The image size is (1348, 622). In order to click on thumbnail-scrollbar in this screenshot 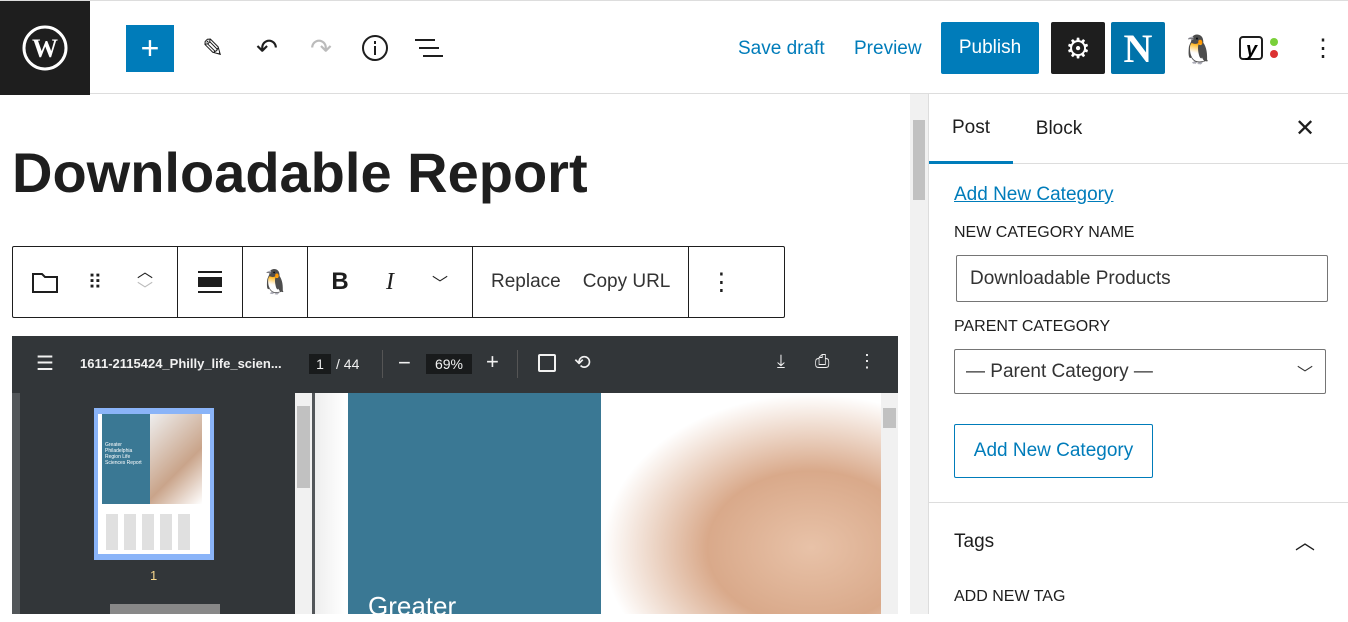, I will do `click(303, 503)`.